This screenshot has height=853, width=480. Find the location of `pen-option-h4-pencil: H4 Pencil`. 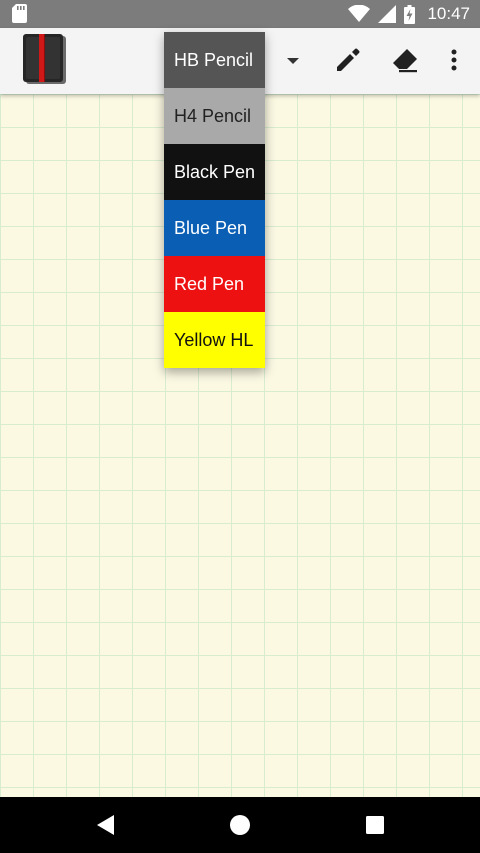

pen-option-h4-pencil: H4 Pencil is located at coordinates (214, 116).